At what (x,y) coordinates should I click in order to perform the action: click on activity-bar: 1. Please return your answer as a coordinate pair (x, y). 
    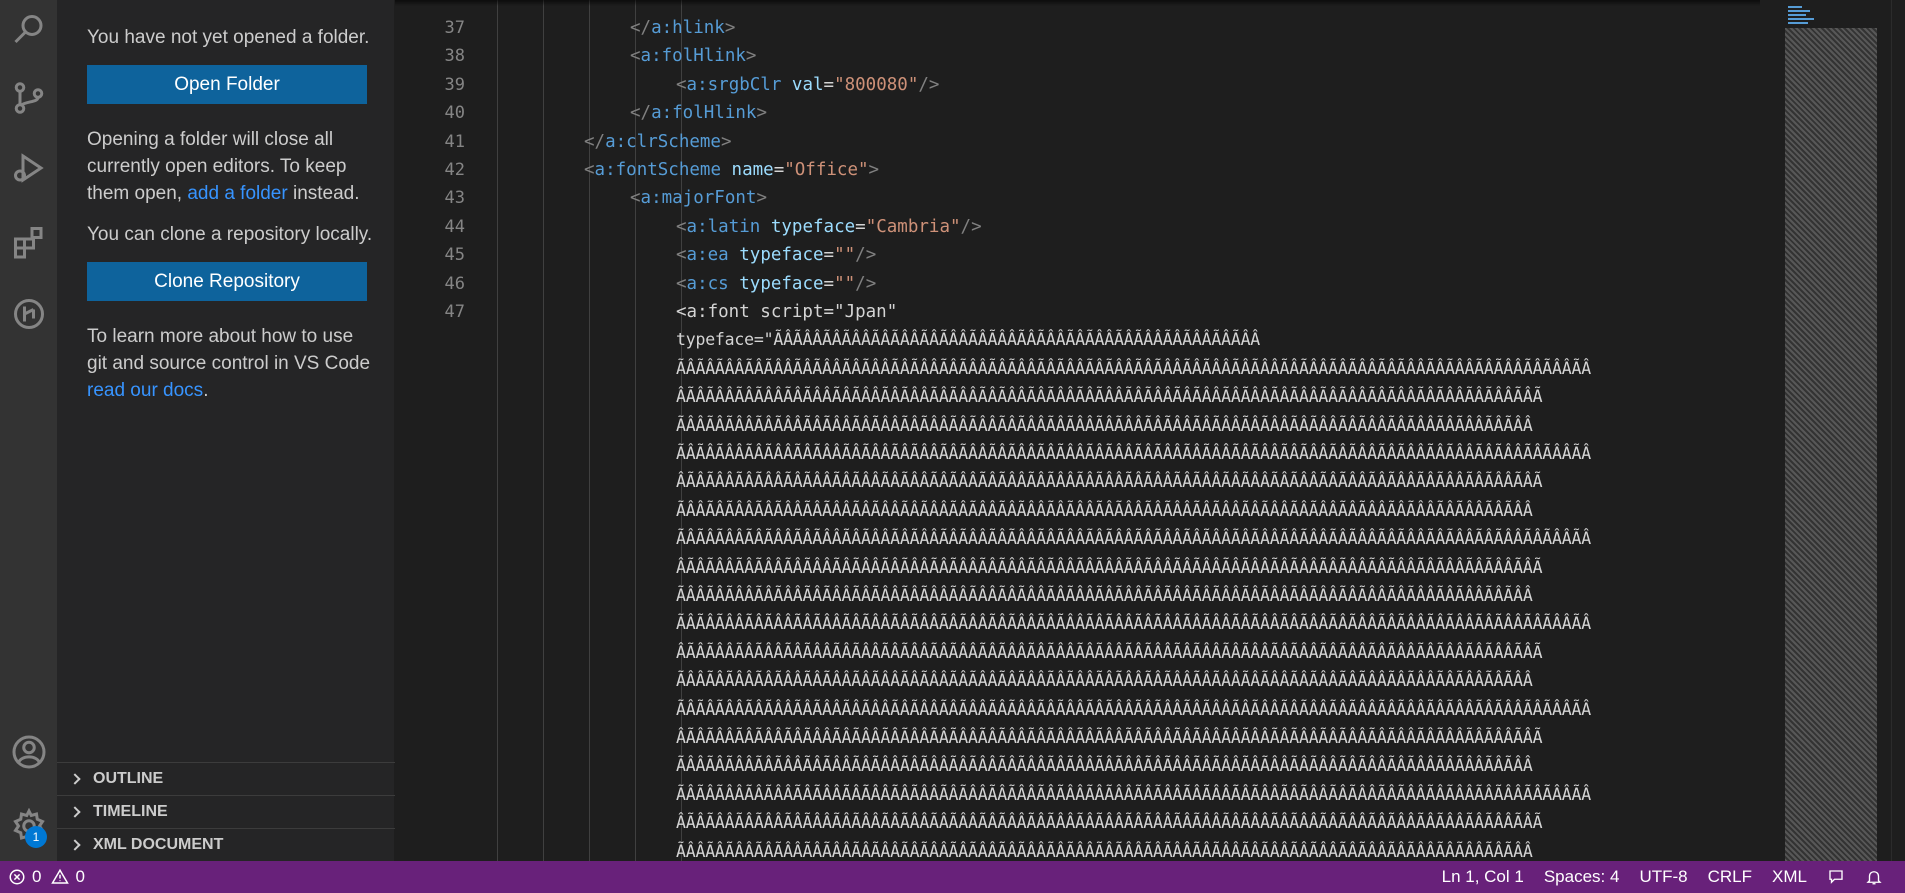
    Looking at the image, I should click on (28, 430).